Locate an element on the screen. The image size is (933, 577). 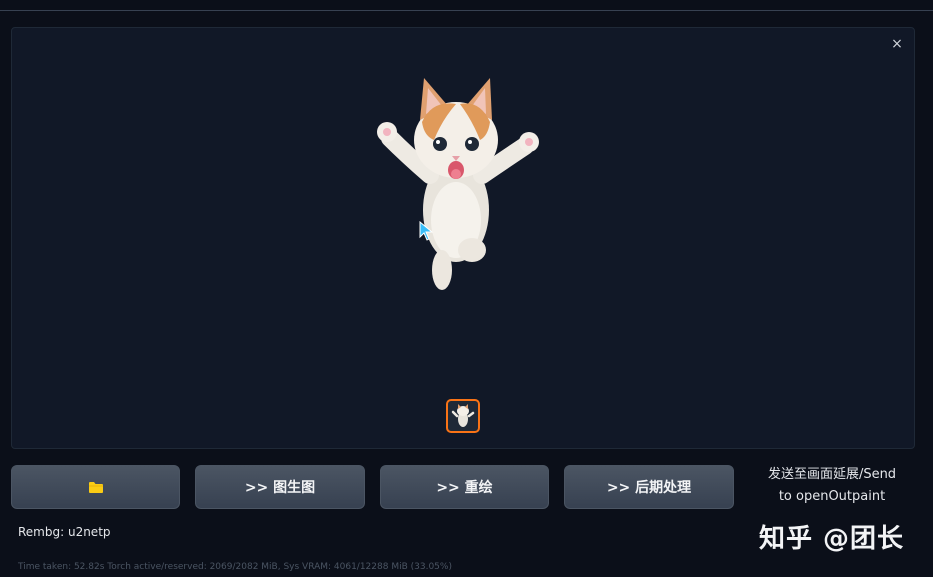
mouse-cursor-icon is located at coordinates (426, 231).